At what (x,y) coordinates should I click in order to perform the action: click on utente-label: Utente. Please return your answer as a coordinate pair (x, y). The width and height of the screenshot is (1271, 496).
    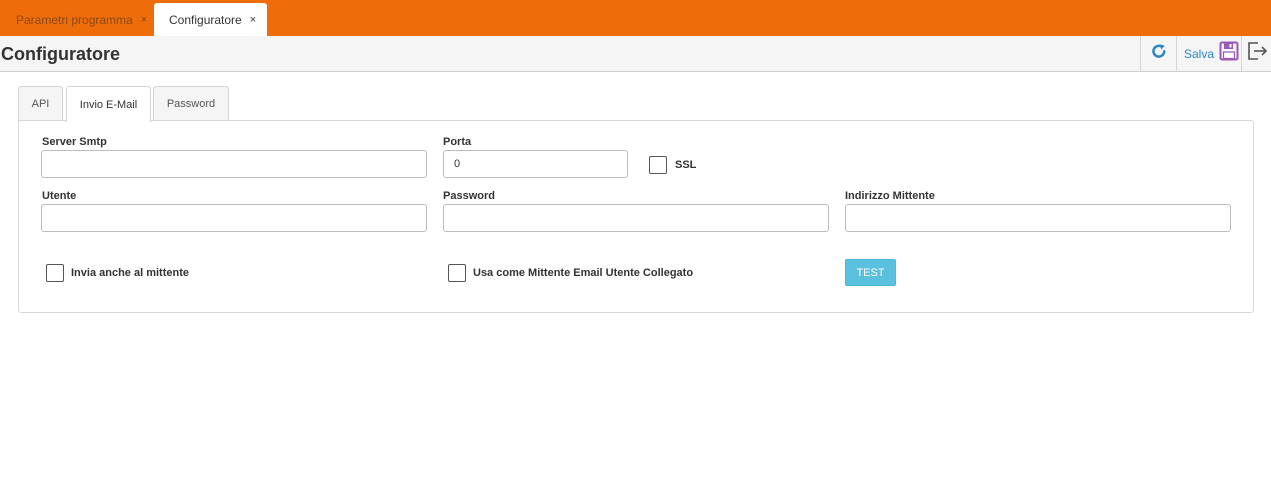
    Looking at the image, I should click on (59, 196).